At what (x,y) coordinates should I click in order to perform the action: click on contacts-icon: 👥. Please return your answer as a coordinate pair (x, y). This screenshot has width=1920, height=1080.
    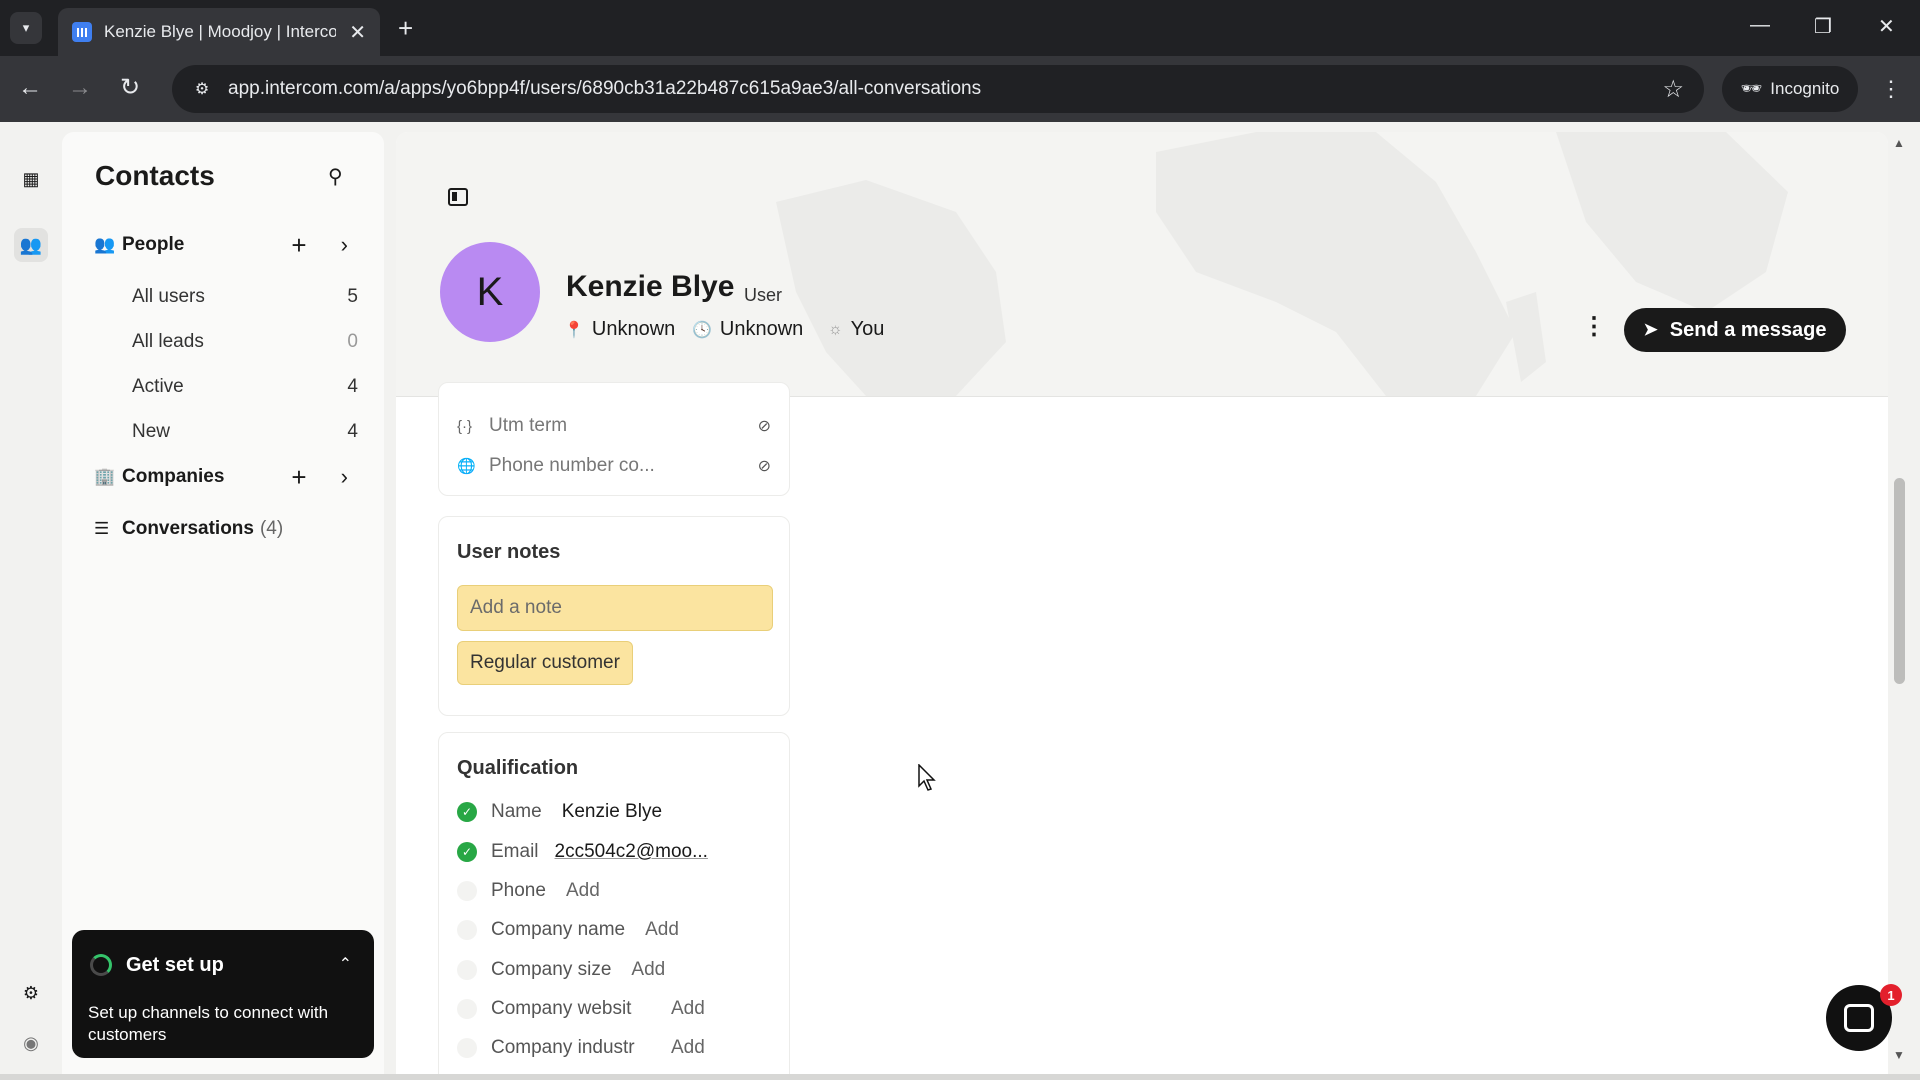
    Looking at the image, I should click on (31, 245).